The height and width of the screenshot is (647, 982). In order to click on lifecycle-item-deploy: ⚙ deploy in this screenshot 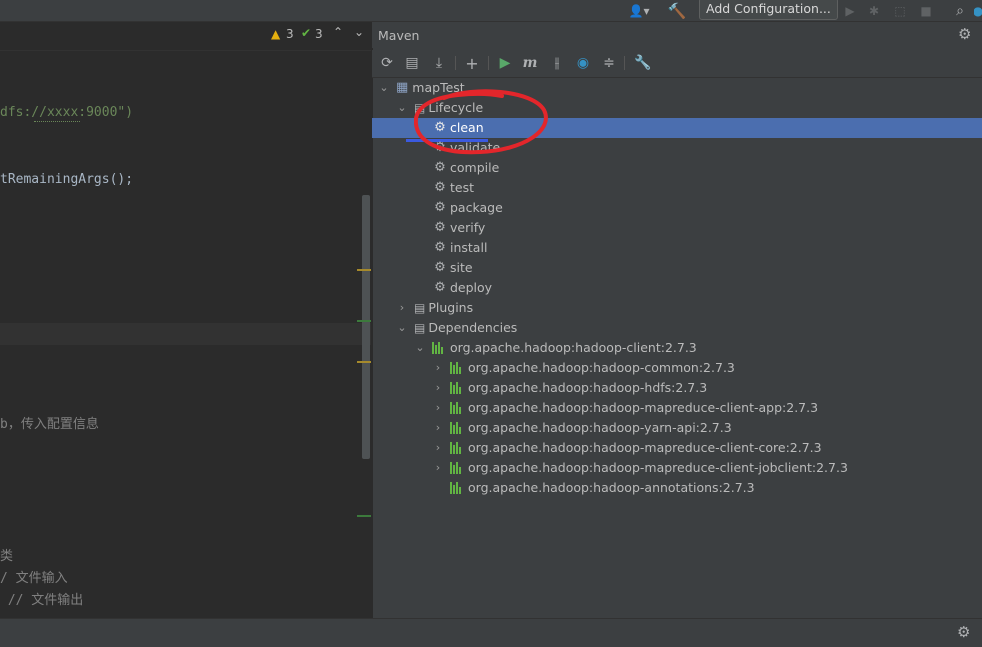, I will do `click(462, 288)`.